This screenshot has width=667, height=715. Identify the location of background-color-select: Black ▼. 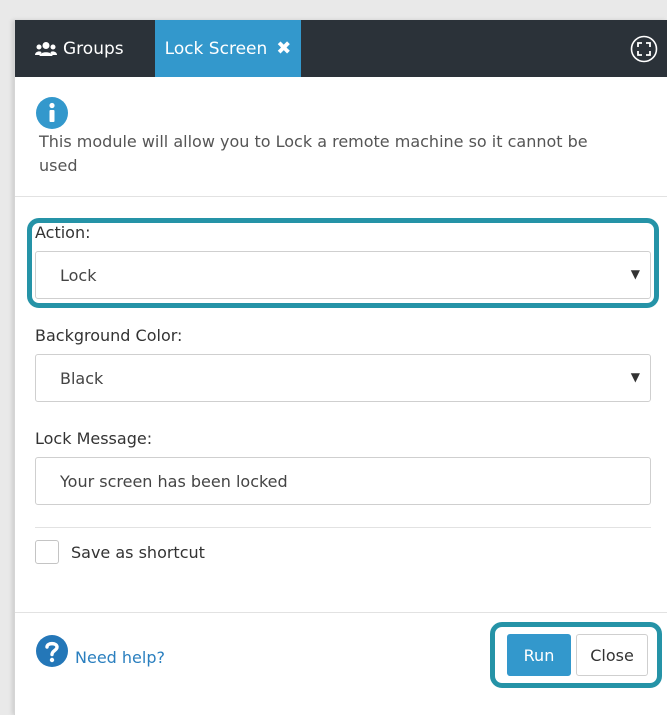
(343, 378).